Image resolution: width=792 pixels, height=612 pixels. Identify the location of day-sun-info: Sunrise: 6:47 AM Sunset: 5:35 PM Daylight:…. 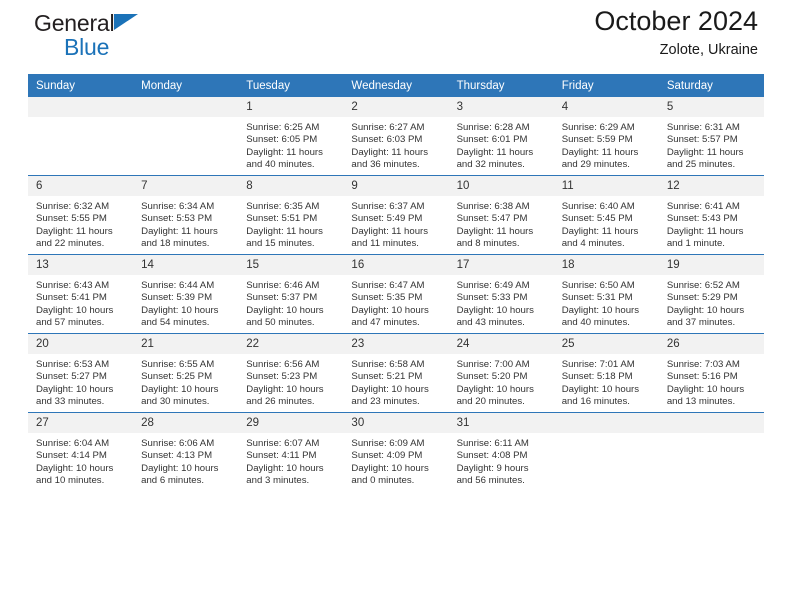
(395, 302).